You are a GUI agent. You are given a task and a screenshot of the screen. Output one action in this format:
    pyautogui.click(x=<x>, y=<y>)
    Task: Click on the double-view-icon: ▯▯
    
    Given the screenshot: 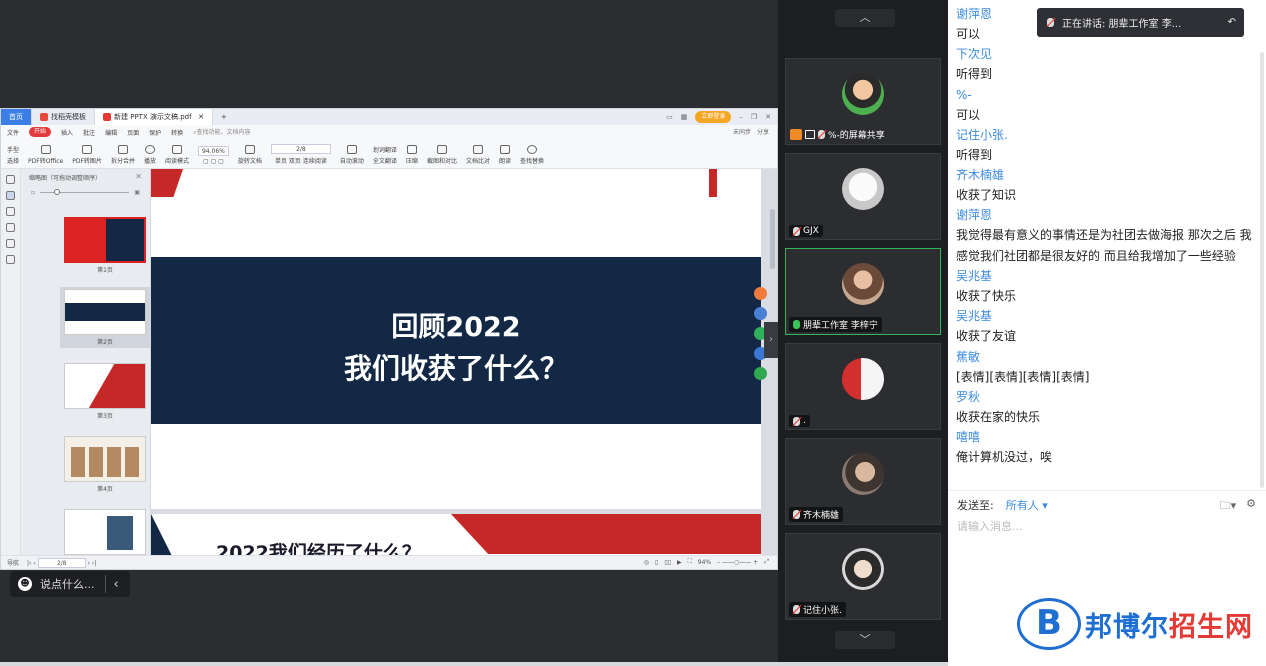 What is the action you would take?
    pyautogui.click(x=667, y=562)
    